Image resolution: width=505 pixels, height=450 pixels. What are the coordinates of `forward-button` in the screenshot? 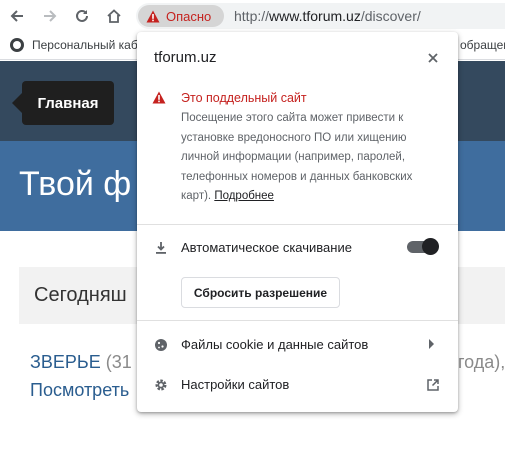 It's located at (50, 16).